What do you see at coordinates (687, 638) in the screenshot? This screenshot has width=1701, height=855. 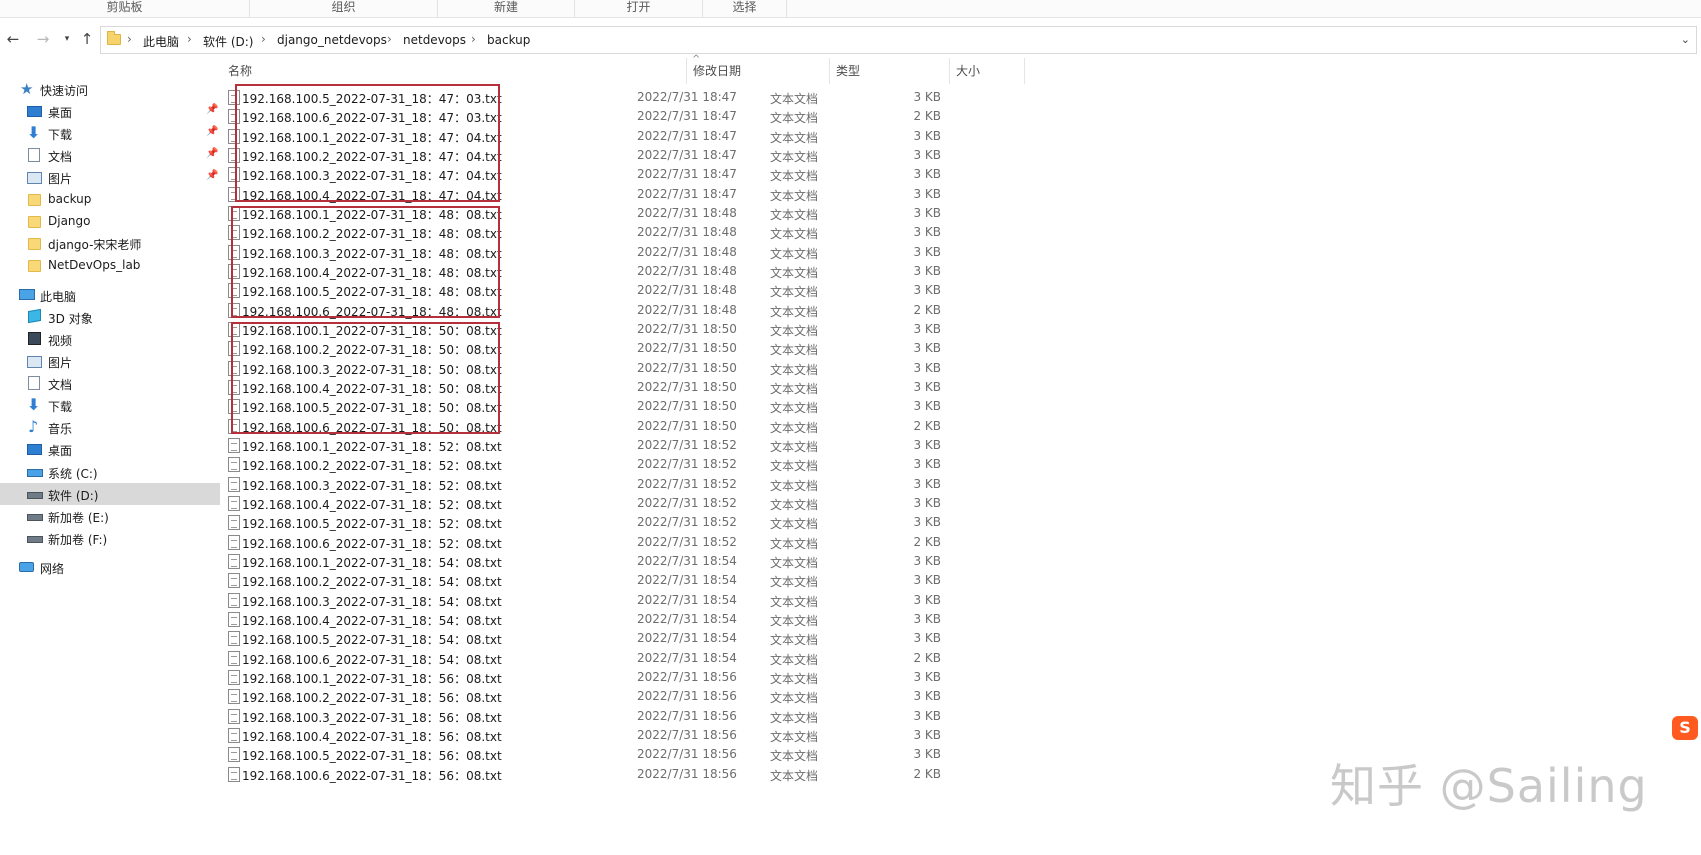 I see `file-modified-date: 2022/7/31 18:54` at bounding box center [687, 638].